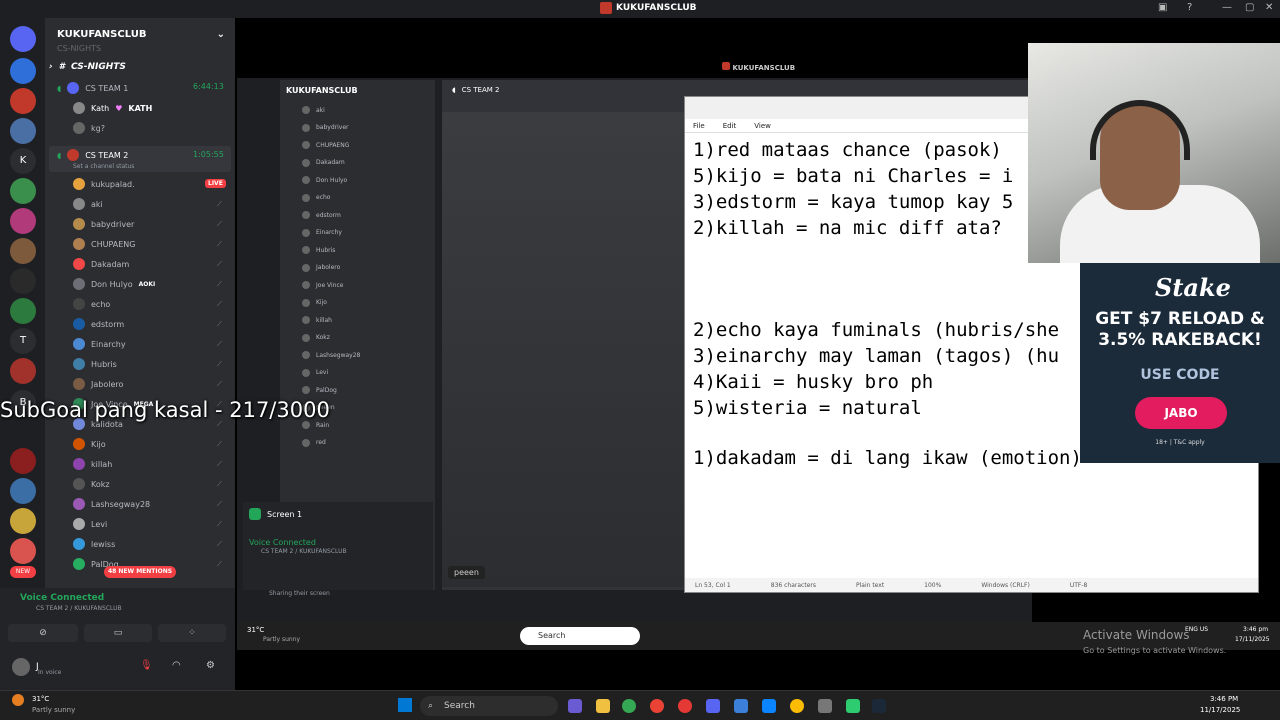  I want to click on voice-channel-cs-team-1: ◖ CS TEAM 1, so click(92, 88).